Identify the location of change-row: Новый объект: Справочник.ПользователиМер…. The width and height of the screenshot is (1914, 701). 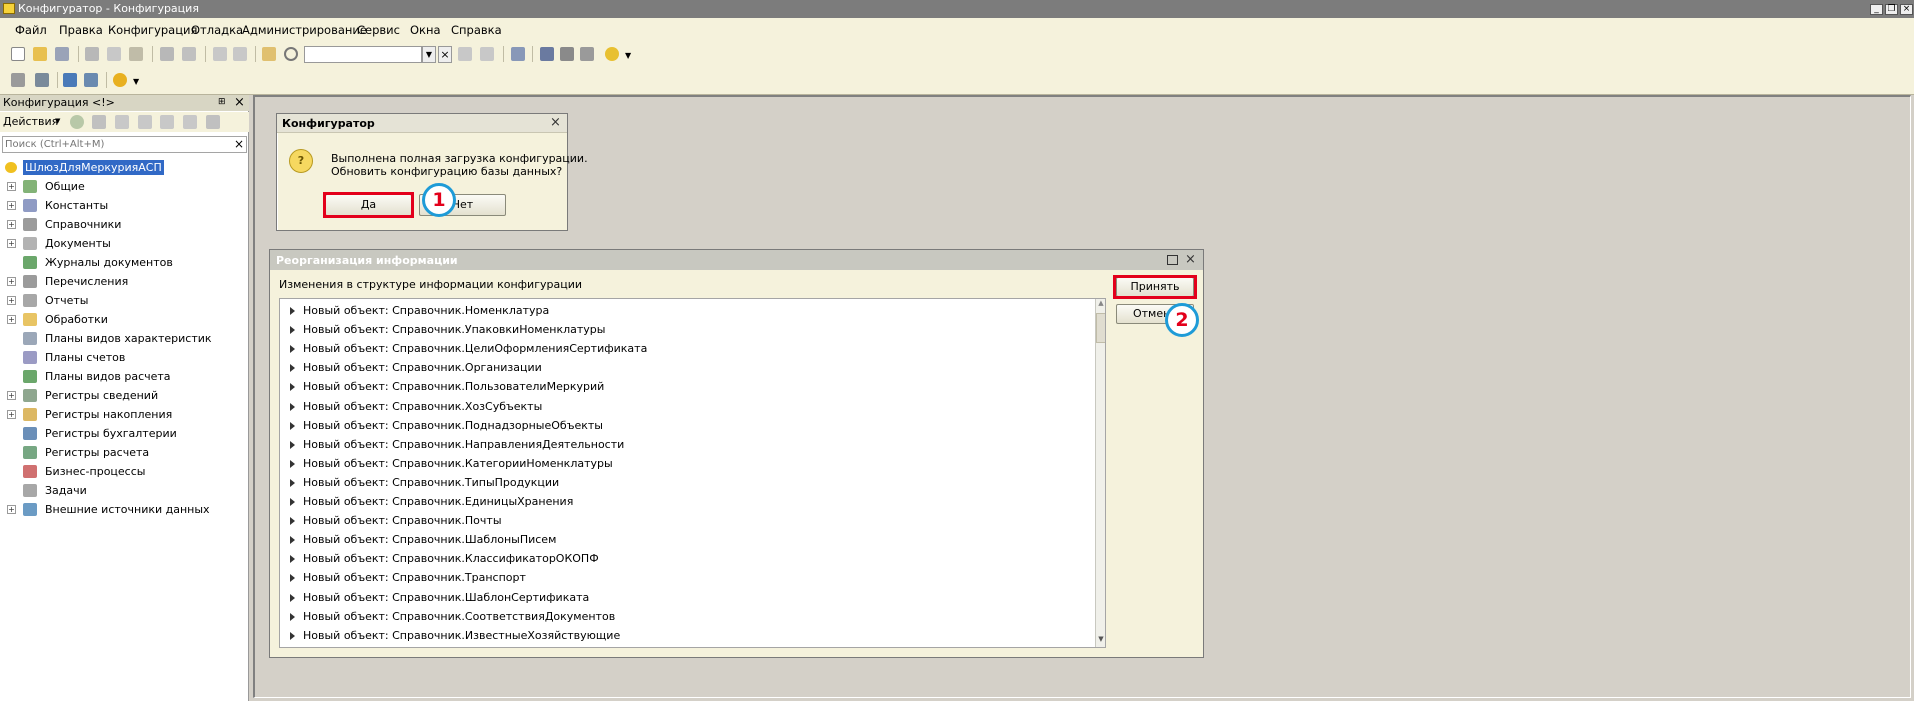
(680, 386).